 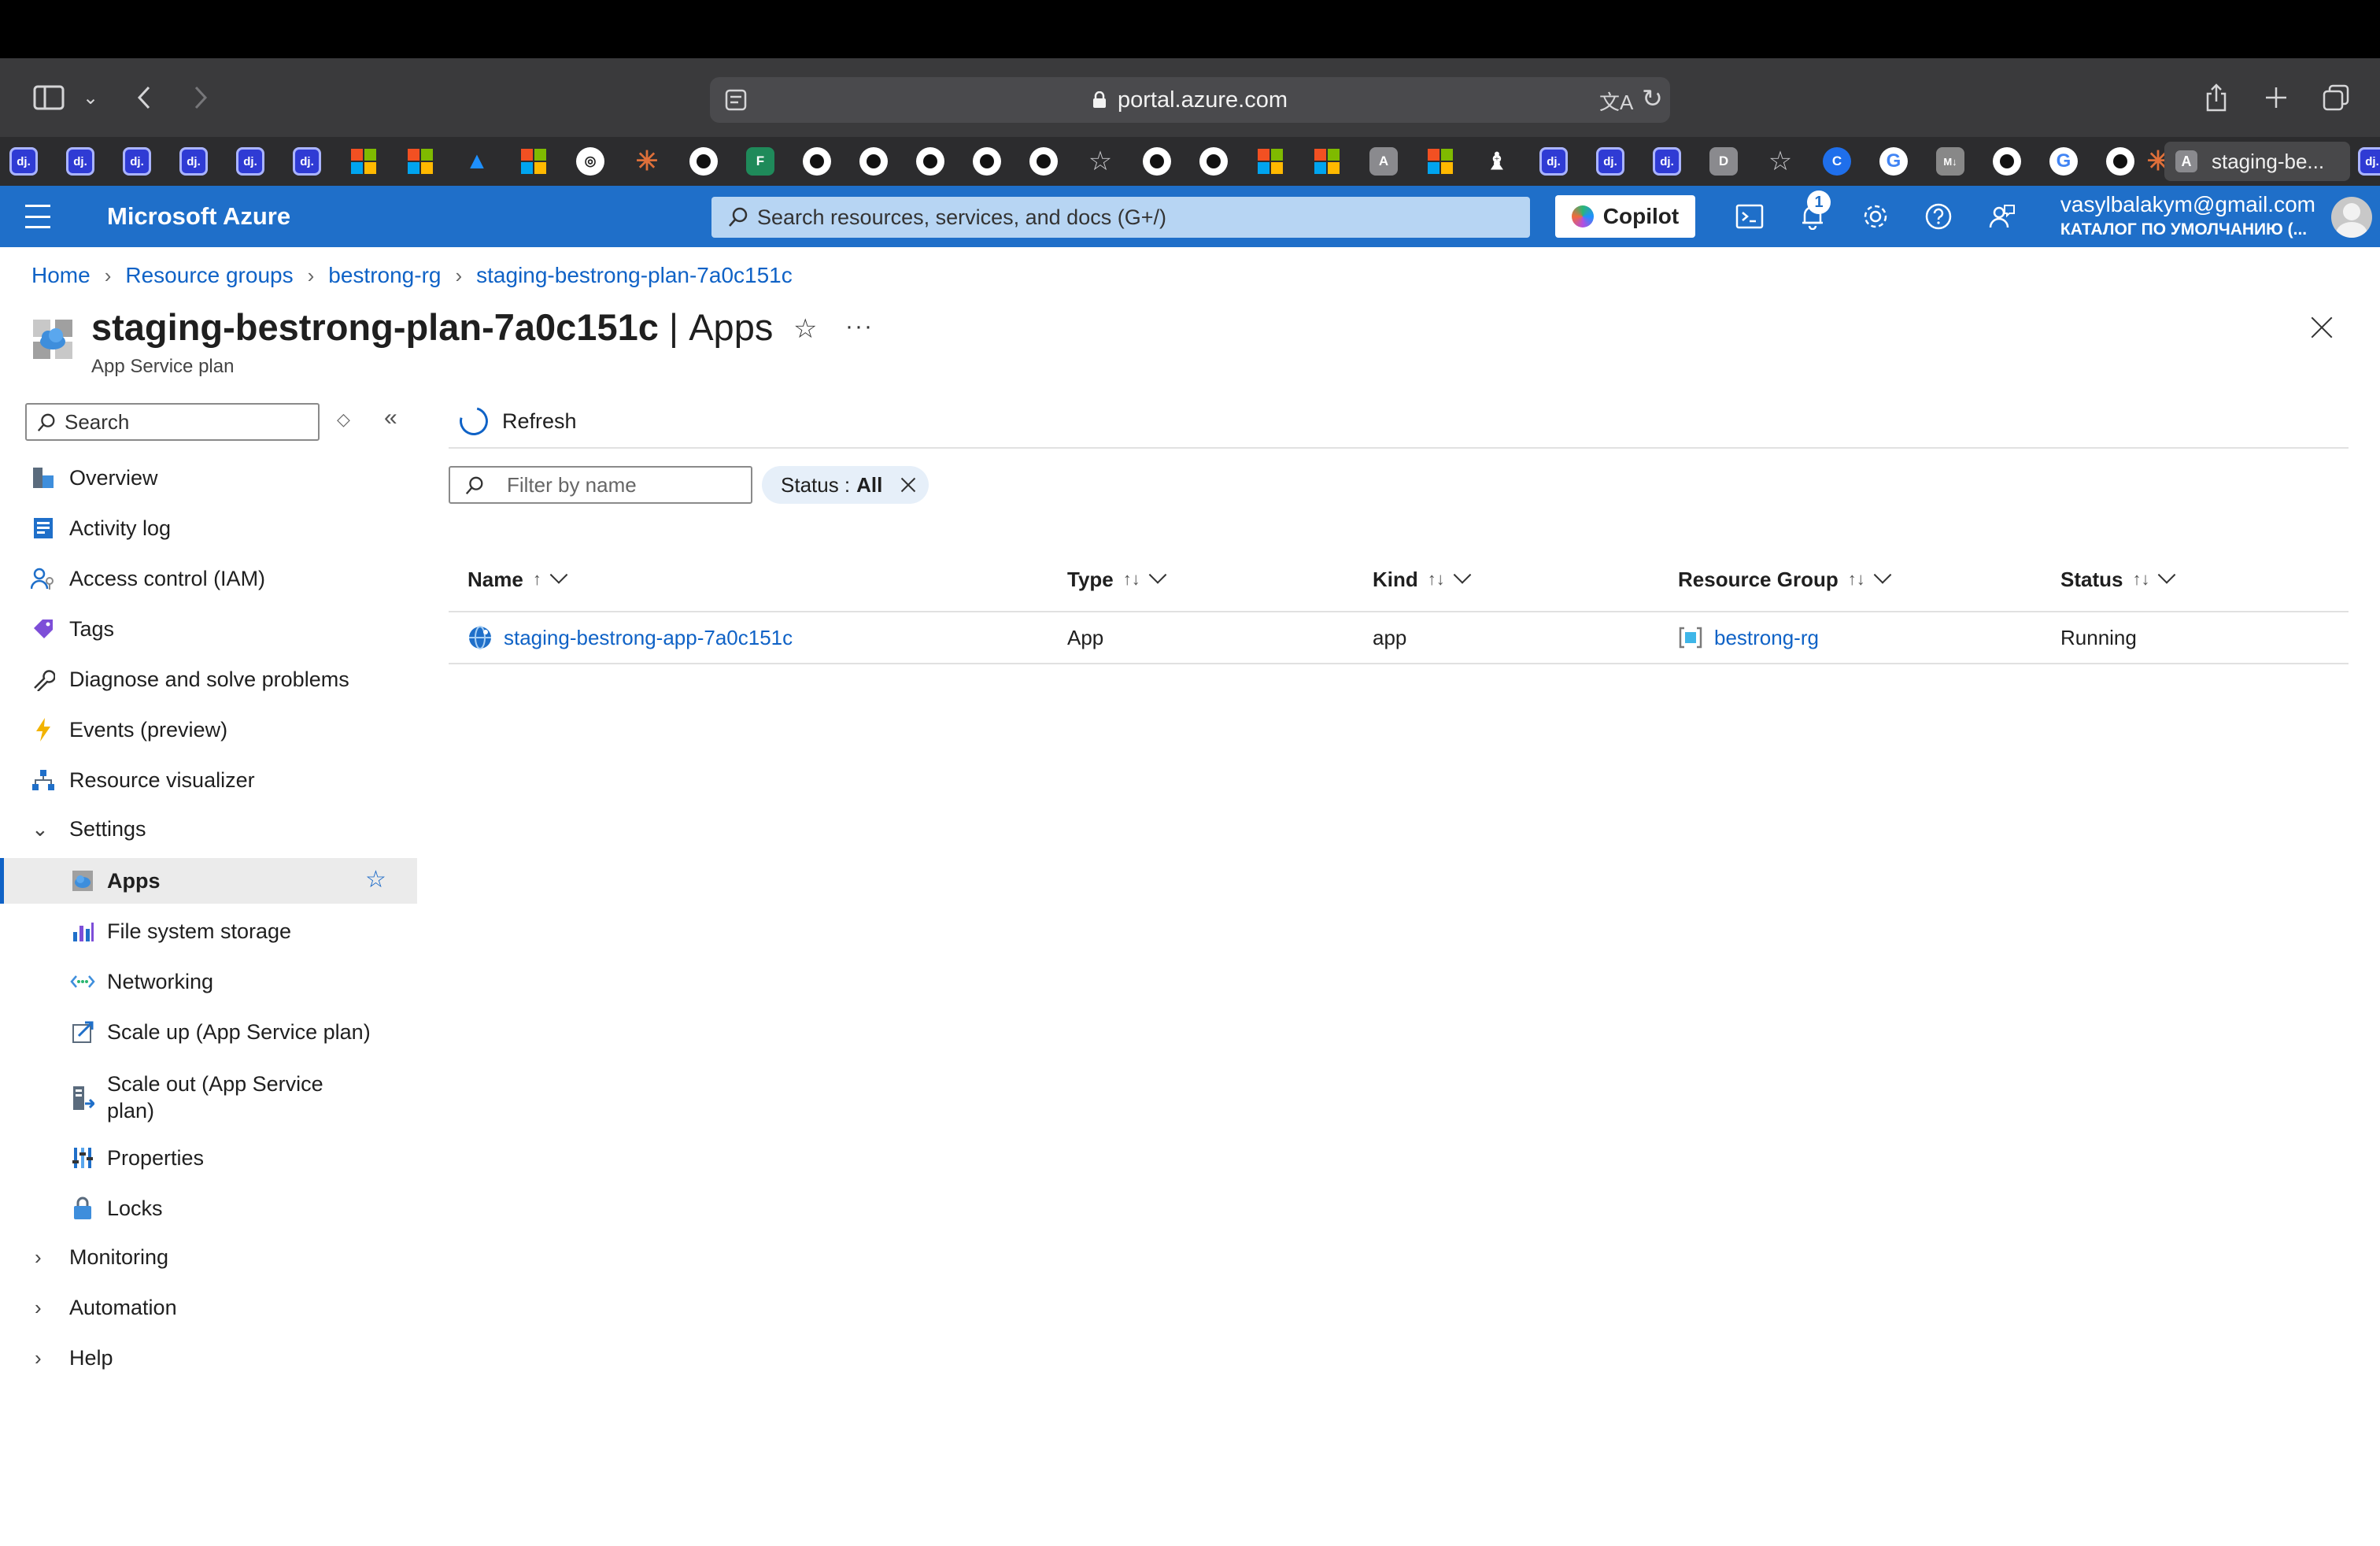 What do you see at coordinates (201, 98) in the screenshot?
I see `forward-icon` at bounding box center [201, 98].